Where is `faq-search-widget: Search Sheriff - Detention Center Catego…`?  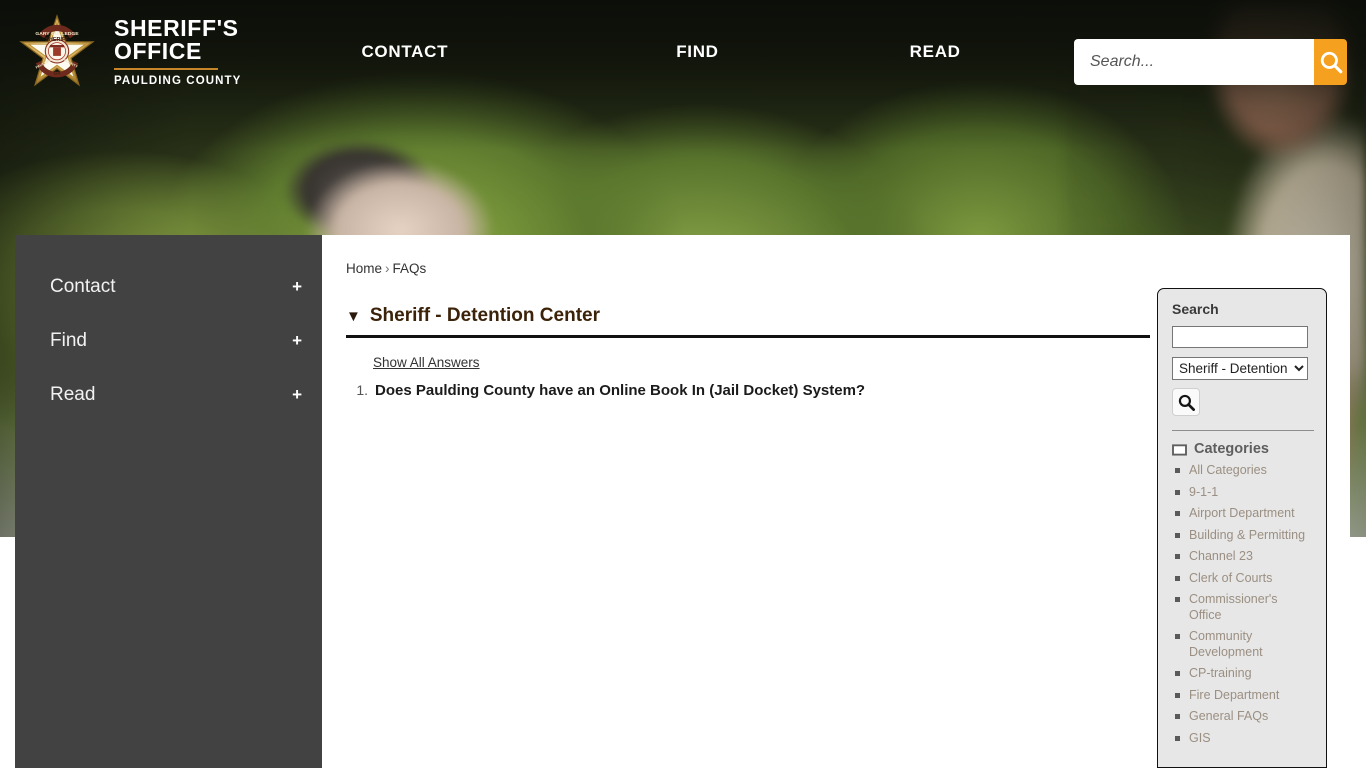
faq-search-widget: Search Sheriff - Detention Center Catego… is located at coordinates (1242, 528).